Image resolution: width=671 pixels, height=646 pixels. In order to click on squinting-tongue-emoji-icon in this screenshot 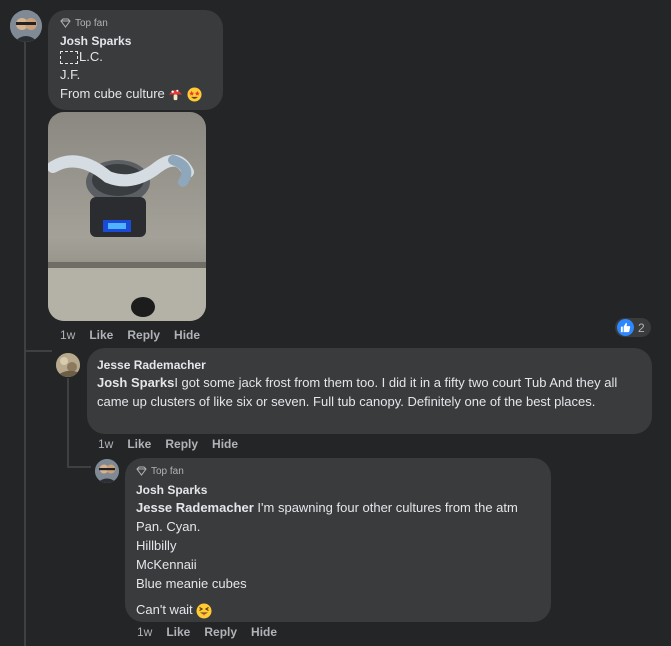, I will do `click(204, 611)`.